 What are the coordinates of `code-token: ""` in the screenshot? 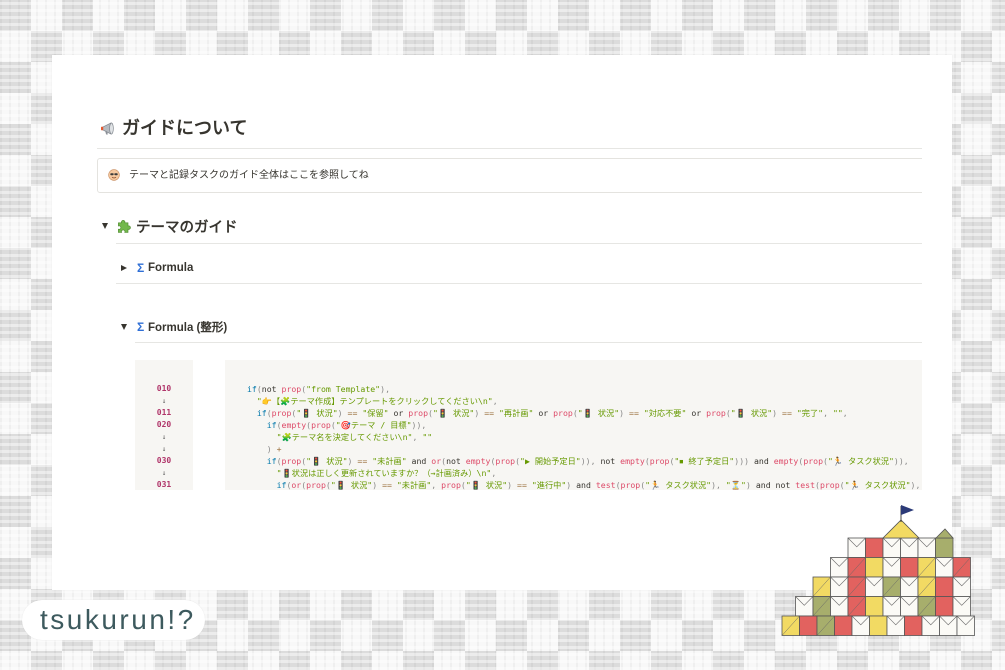 It's located at (427, 437).